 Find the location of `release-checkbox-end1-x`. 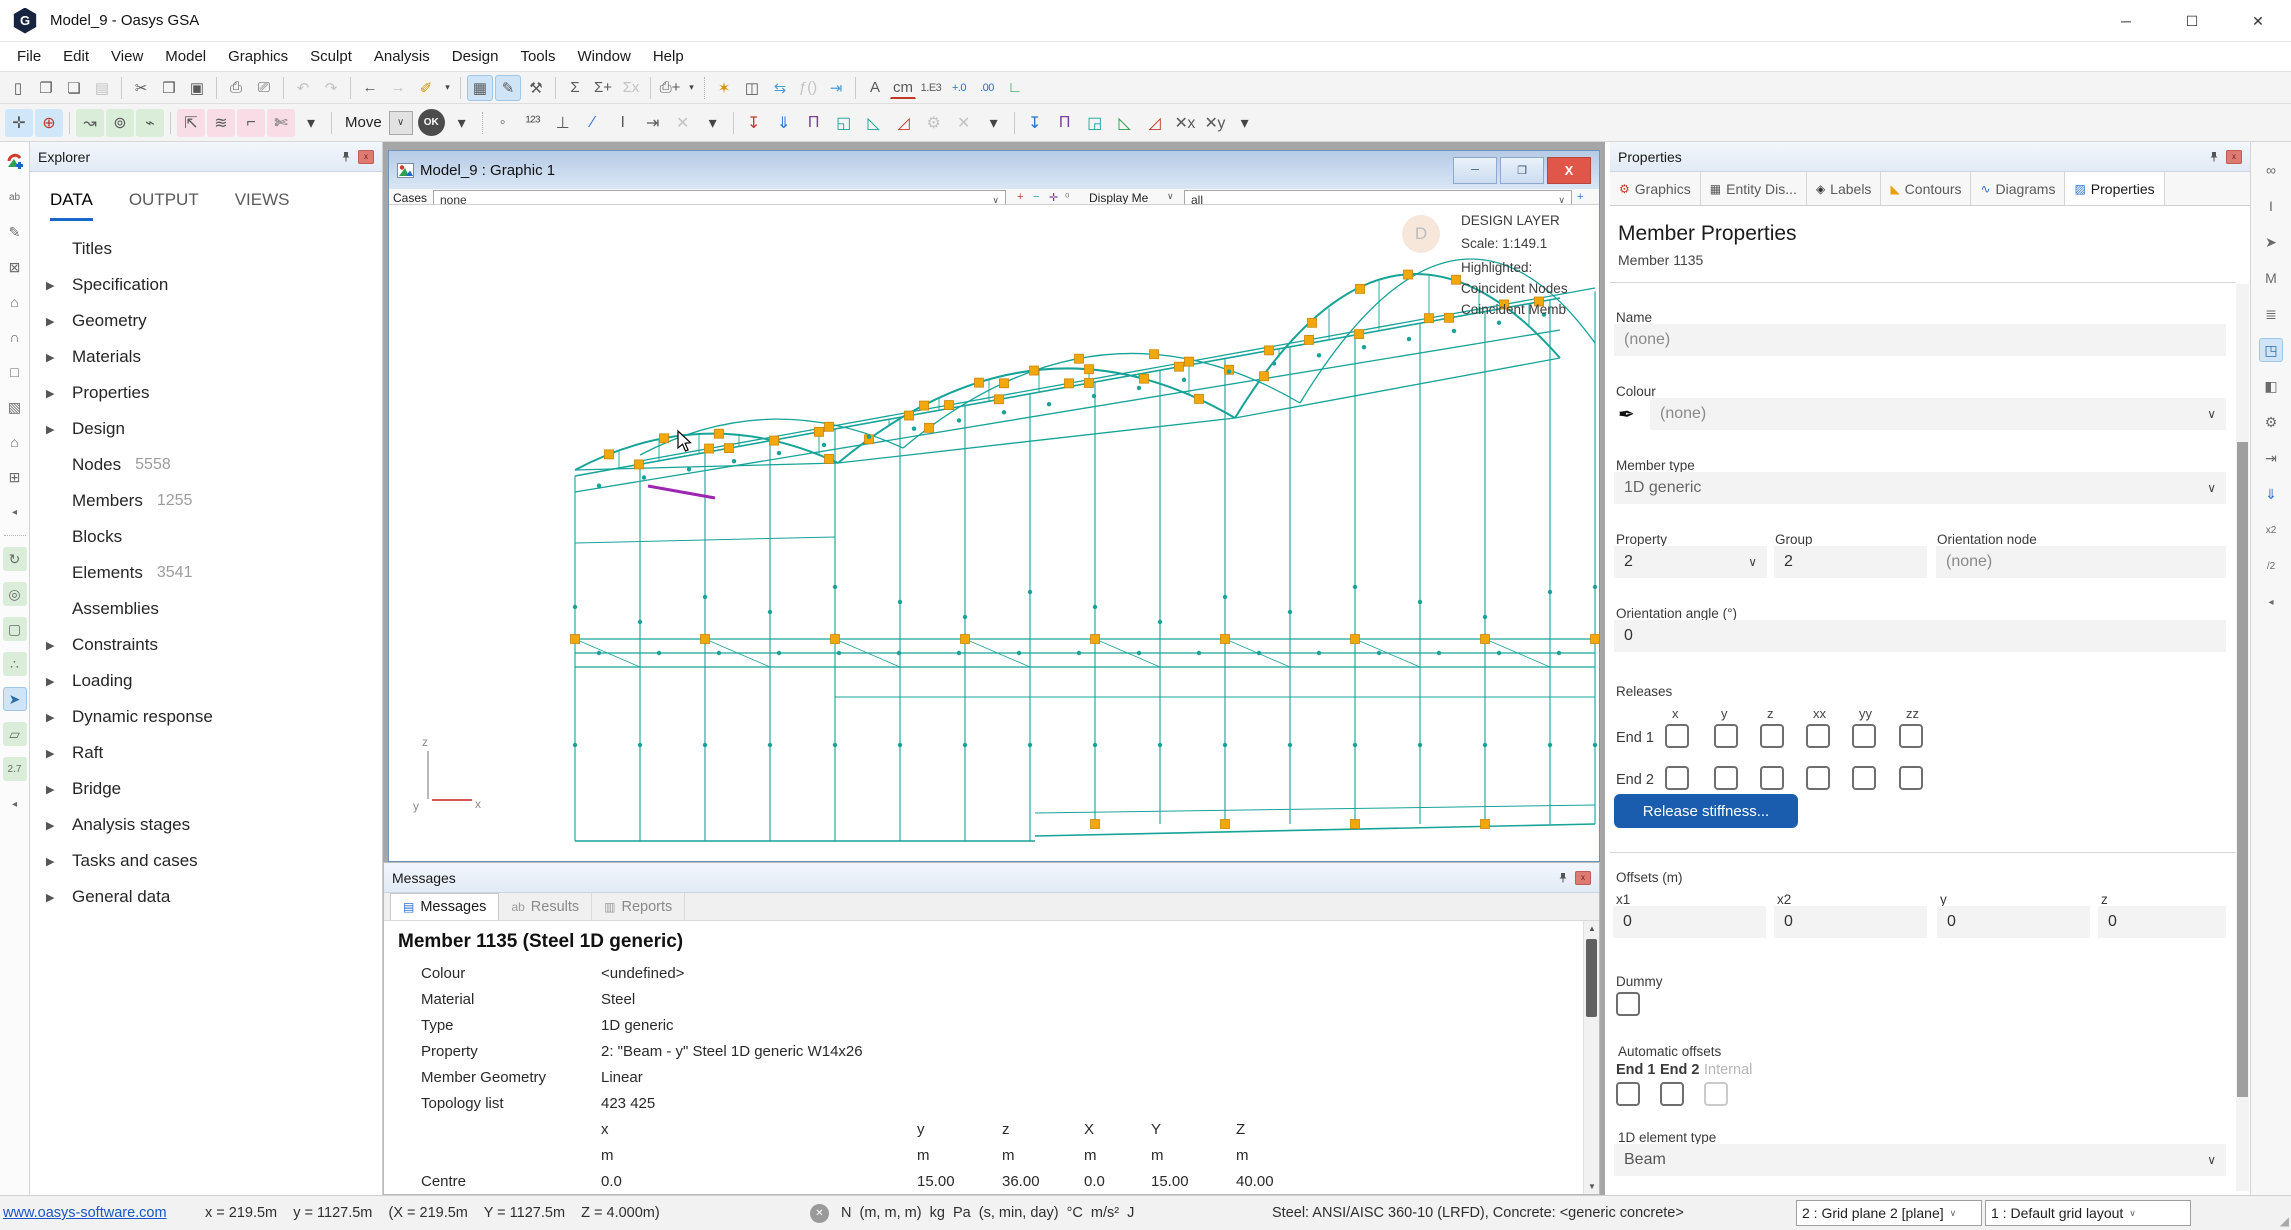

release-checkbox-end1-x is located at coordinates (1677, 736).